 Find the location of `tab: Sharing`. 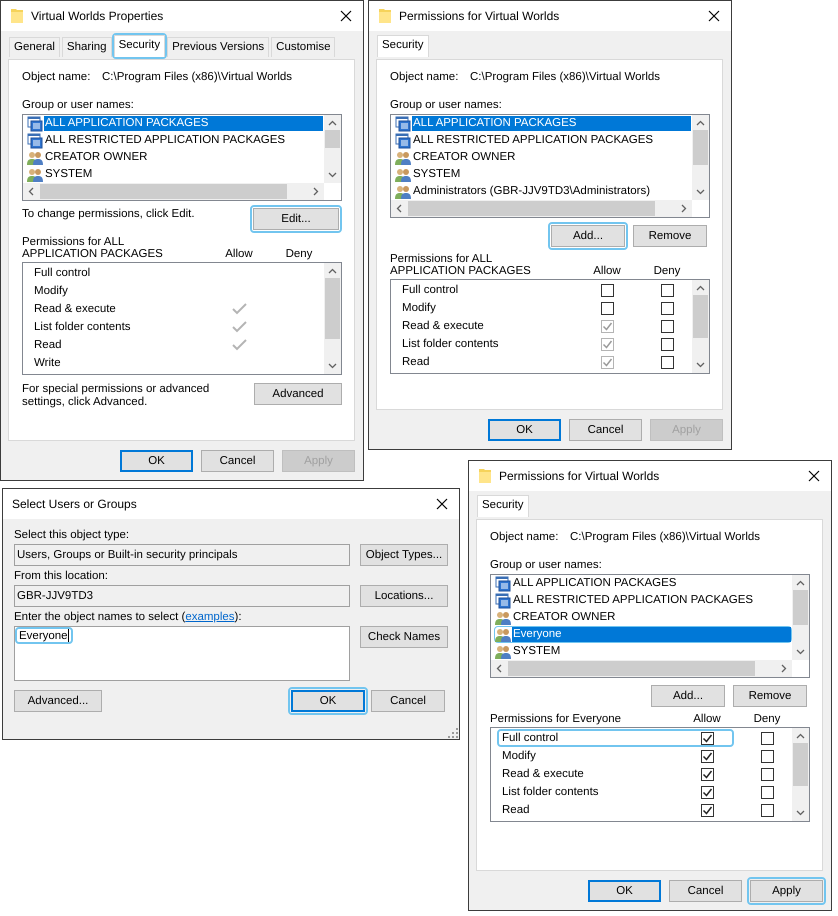

tab: Sharing is located at coordinates (87, 47).